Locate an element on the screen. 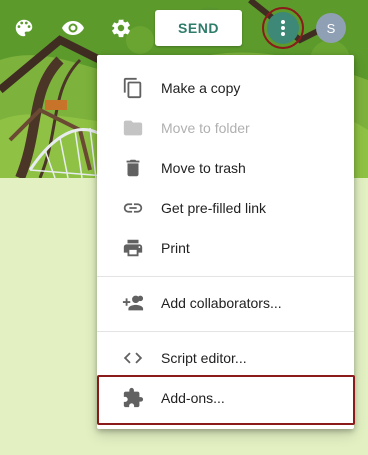 Image resolution: width=368 pixels, height=455 pixels. code-icon is located at coordinates (133, 358).